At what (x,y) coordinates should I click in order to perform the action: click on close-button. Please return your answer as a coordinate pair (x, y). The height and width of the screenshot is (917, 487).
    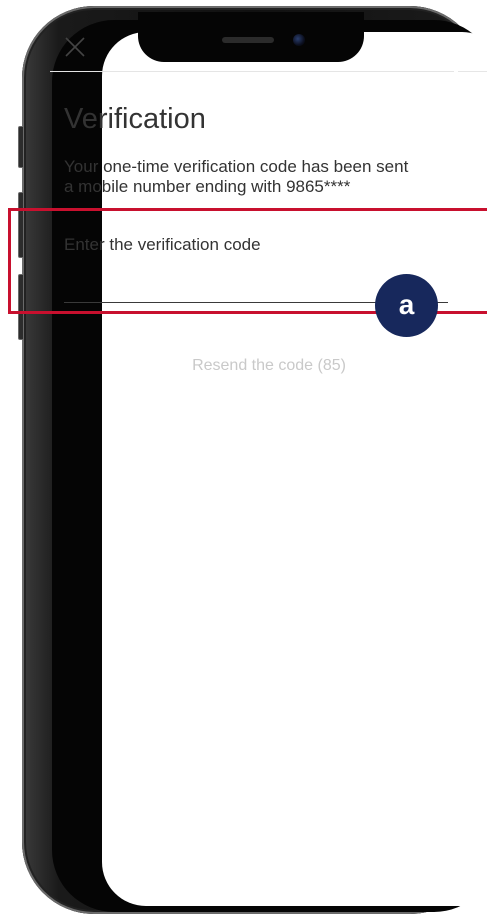
    Looking at the image, I should click on (75, 47).